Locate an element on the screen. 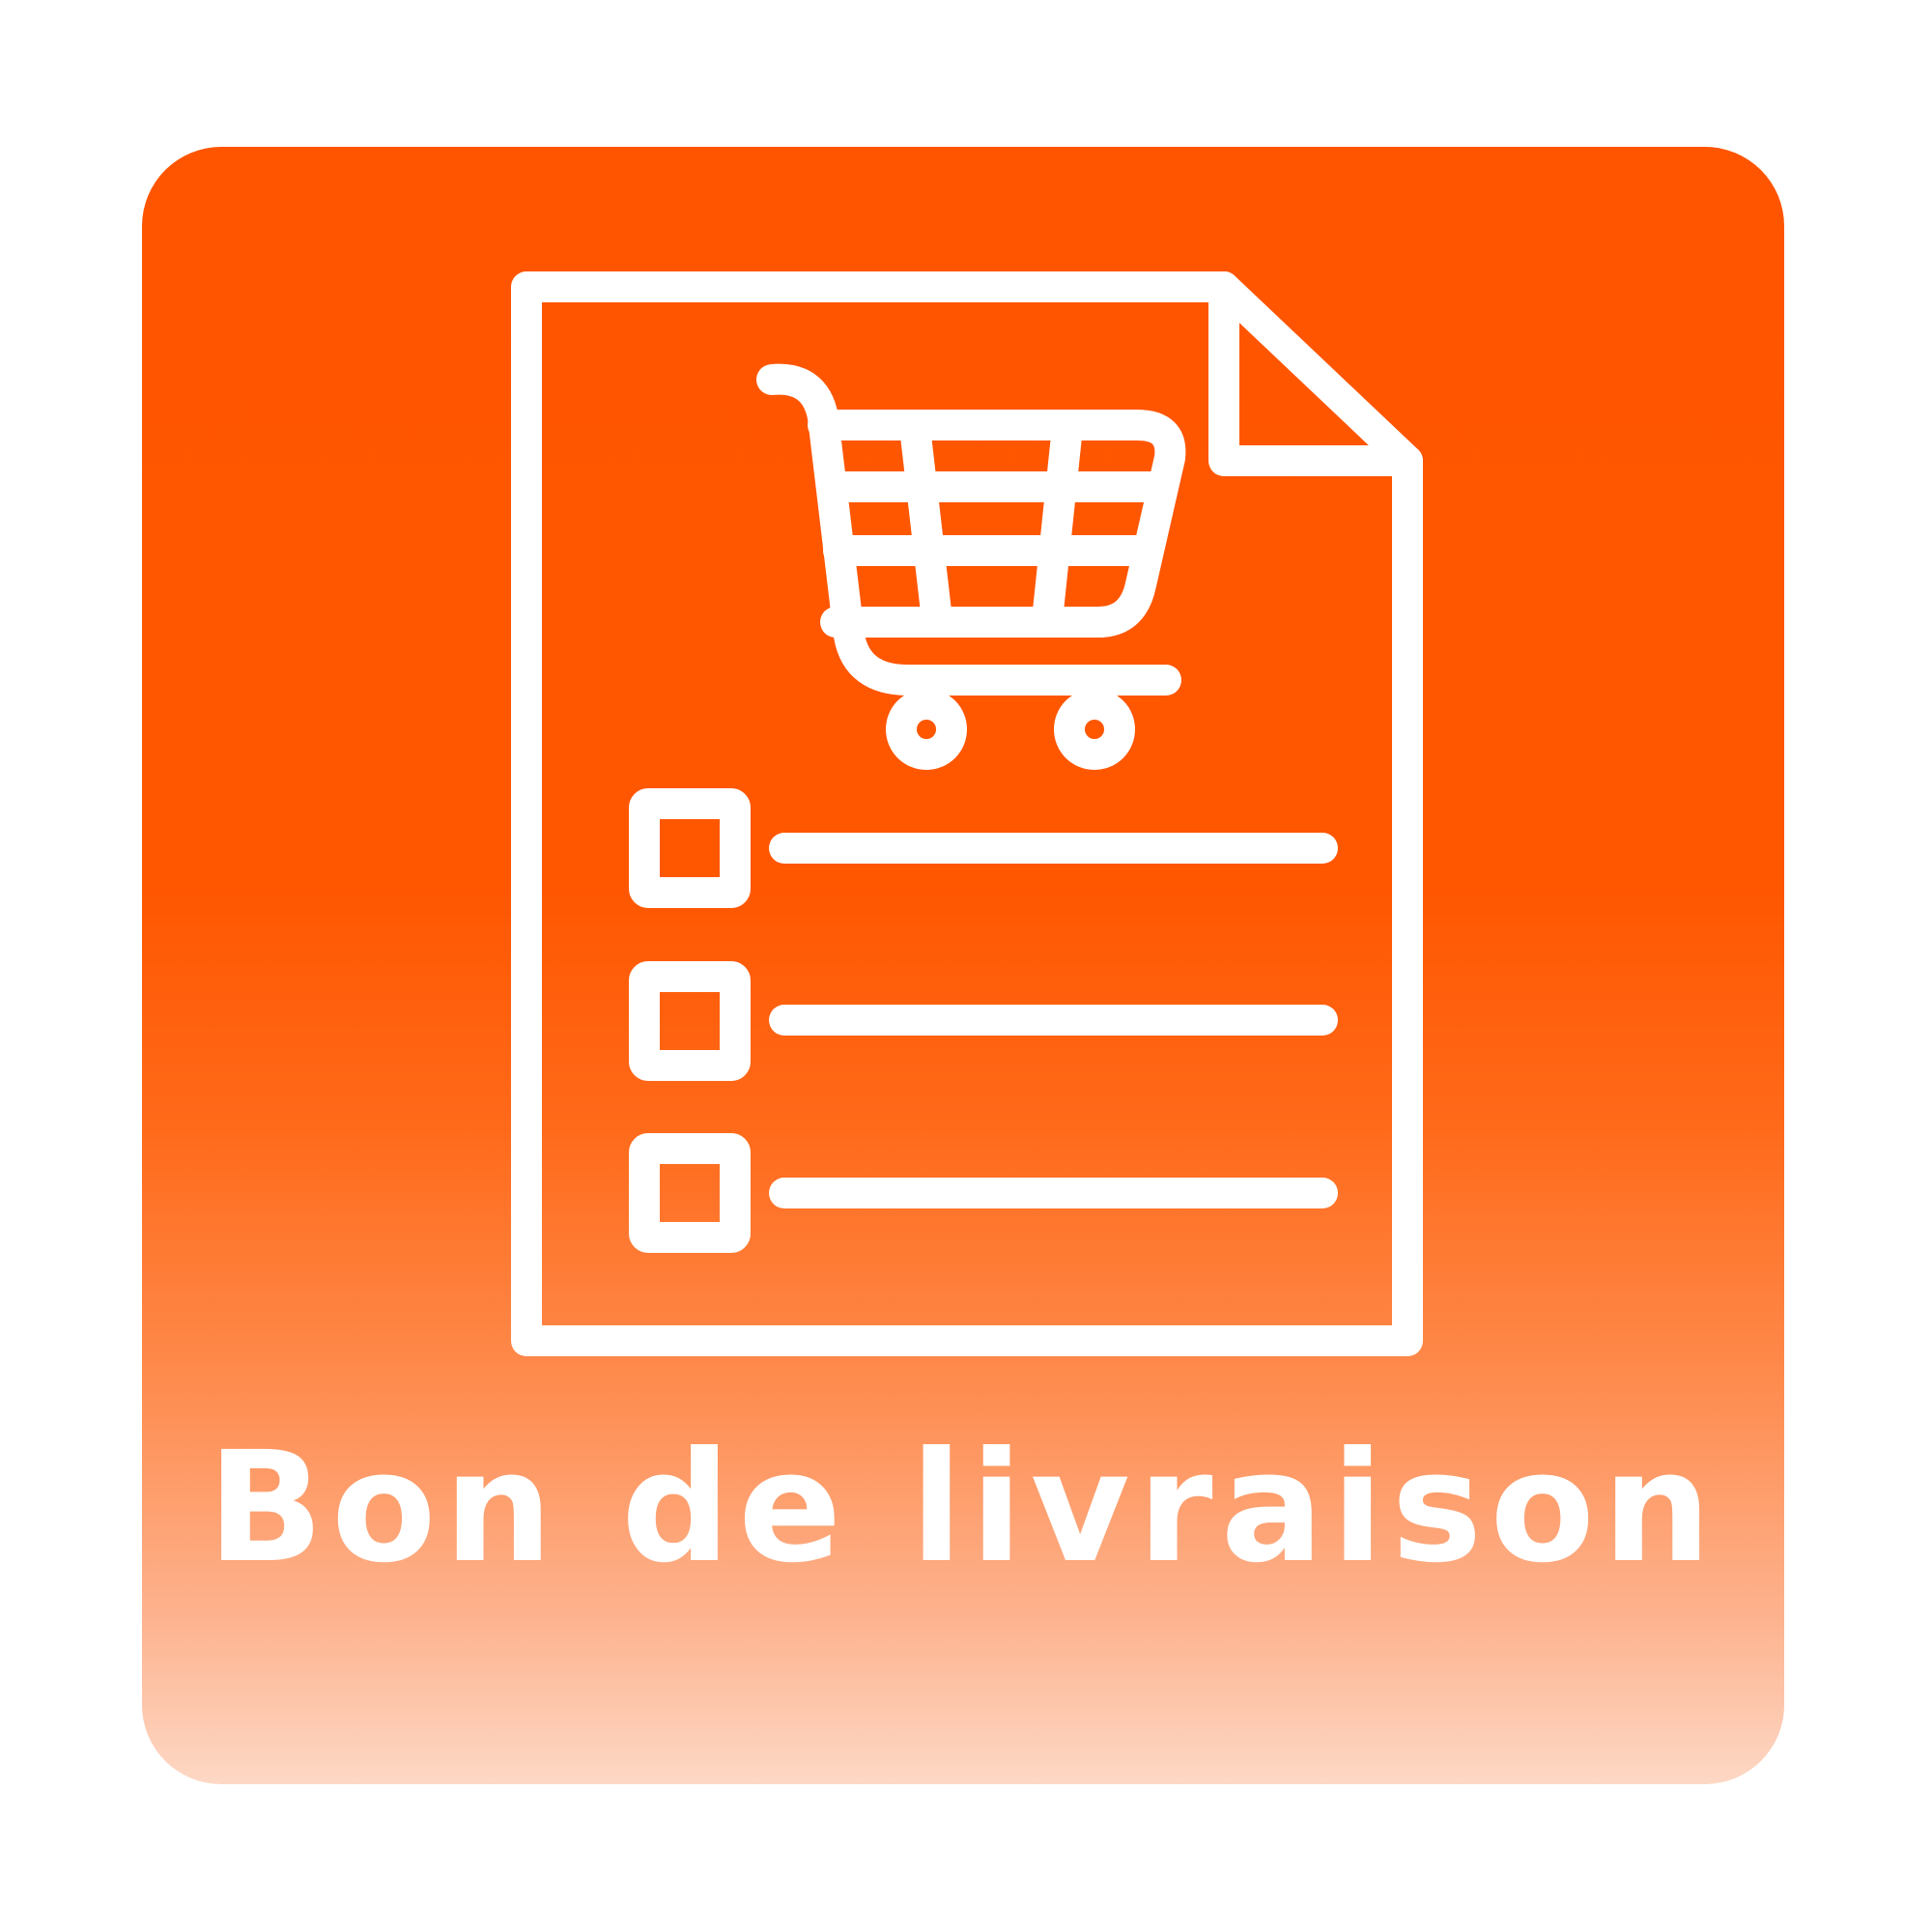  checklist-icon is located at coordinates (983, 1021).